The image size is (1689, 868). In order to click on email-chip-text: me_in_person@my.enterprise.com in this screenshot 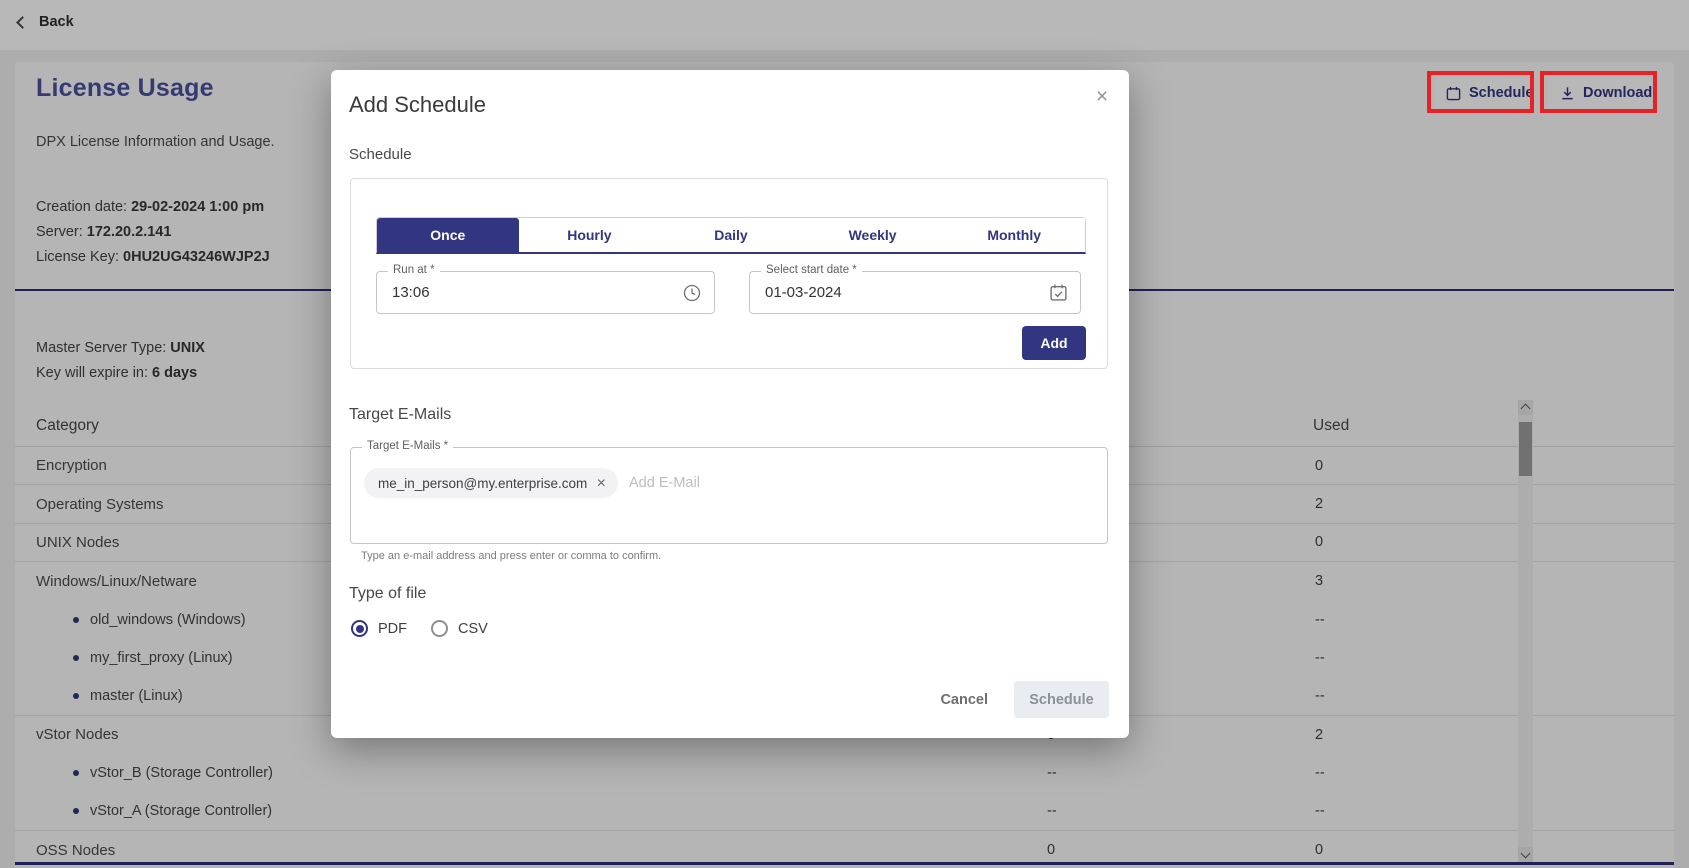, I will do `click(483, 483)`.